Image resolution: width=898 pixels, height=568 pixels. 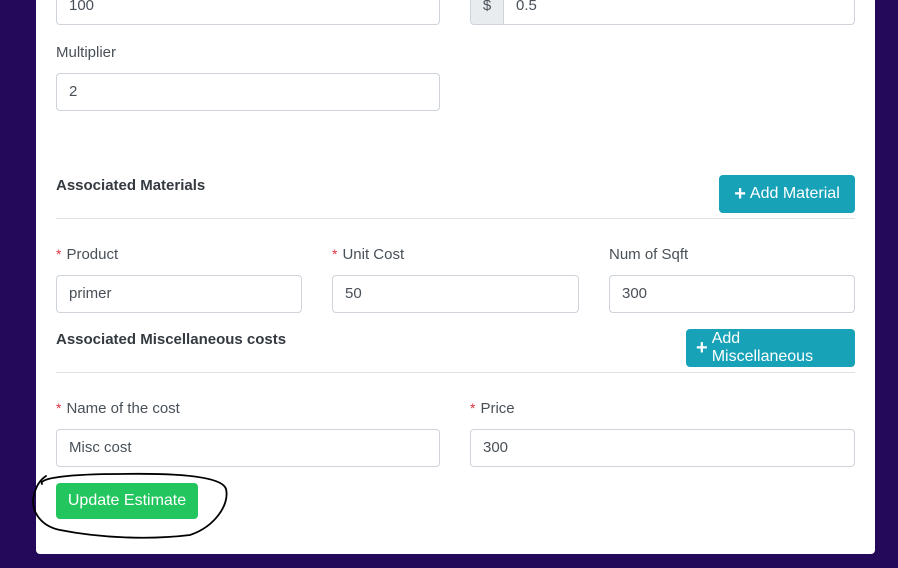 What do you see at coordinates (130, 505) in the screenshot?
I see `hand-drawn-circle-annotation` at bounding box center [130, 505].